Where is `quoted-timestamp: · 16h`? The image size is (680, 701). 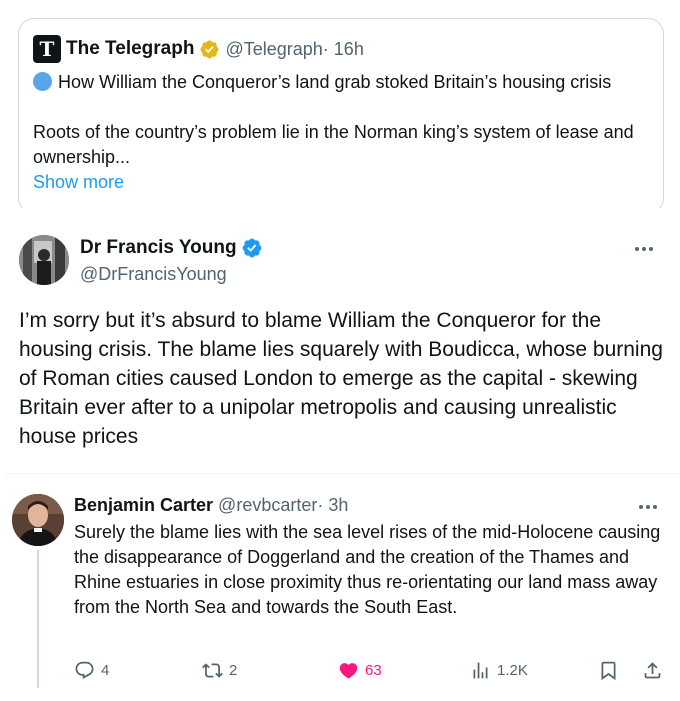
quoted-timestamp: · 16h is located at coordinates (343, 49).